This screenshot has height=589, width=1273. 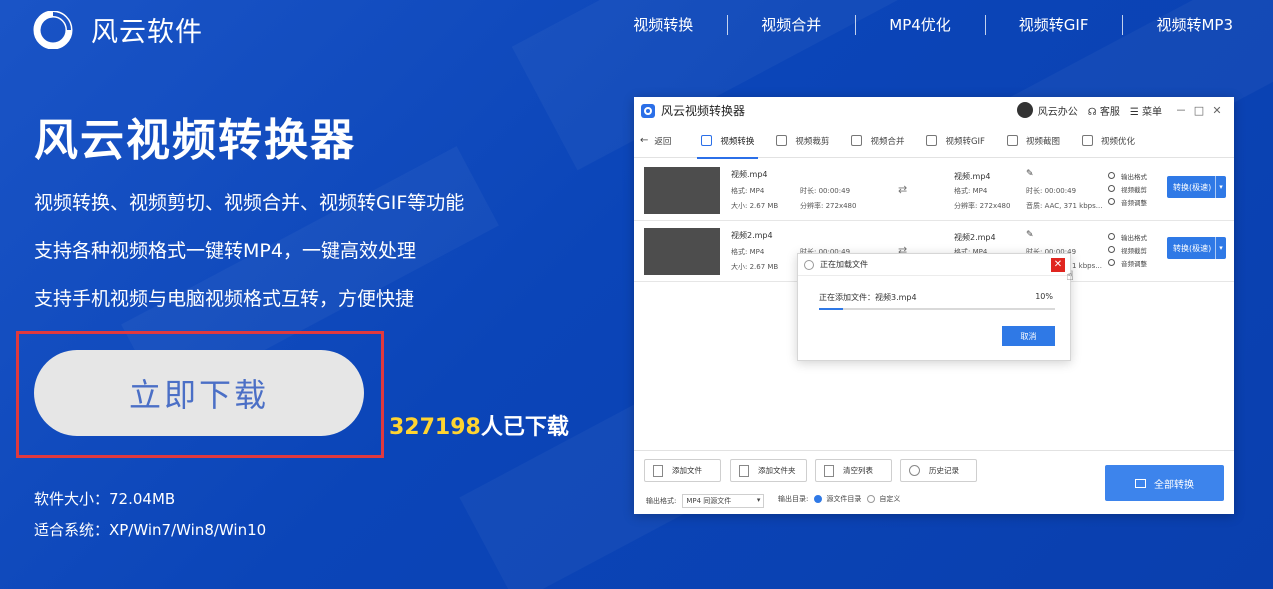 What do you see at coordinates (818, 499) in the screenshot?
I see `source-dir-radio` at bounding box center [818, 499].